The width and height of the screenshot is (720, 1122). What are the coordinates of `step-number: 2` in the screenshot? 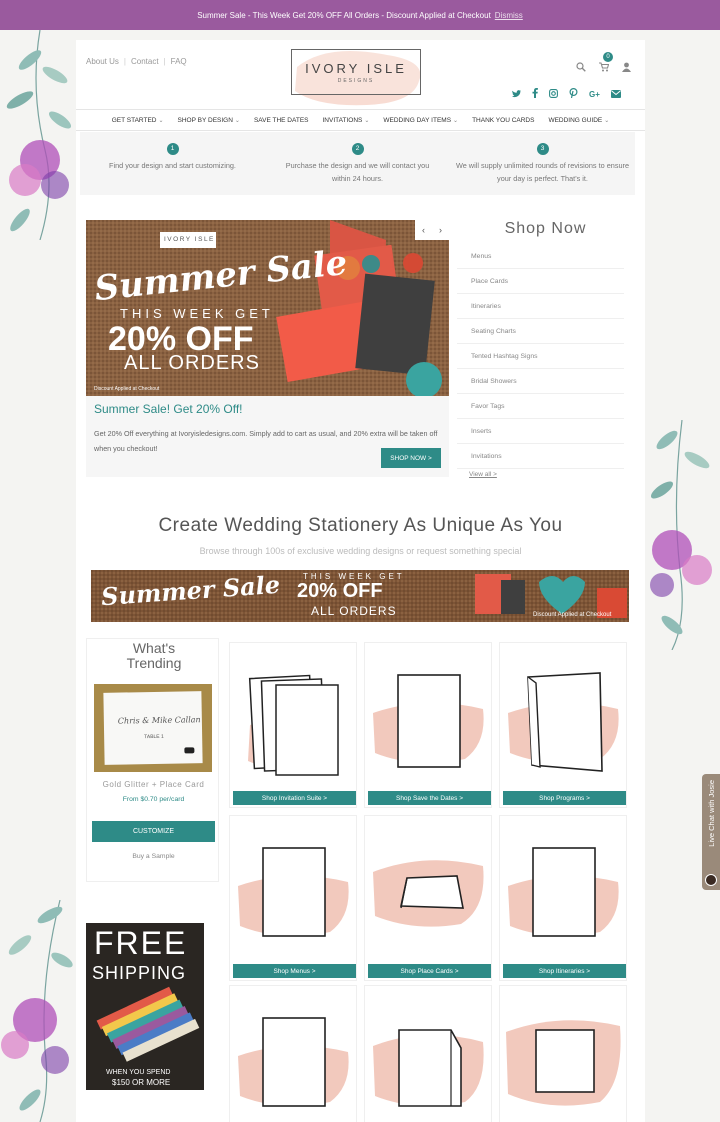 It's located at (357, 149).